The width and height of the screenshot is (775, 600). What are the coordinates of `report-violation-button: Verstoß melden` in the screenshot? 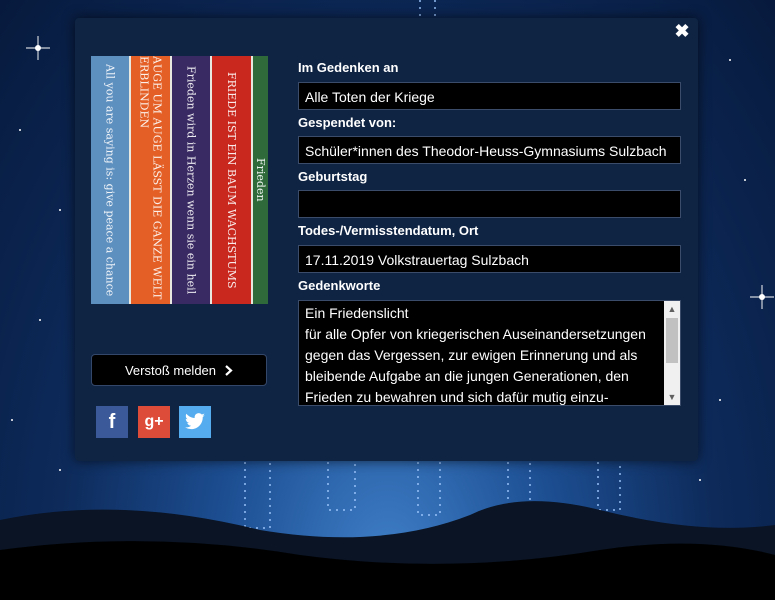 It's located at (179, 370).